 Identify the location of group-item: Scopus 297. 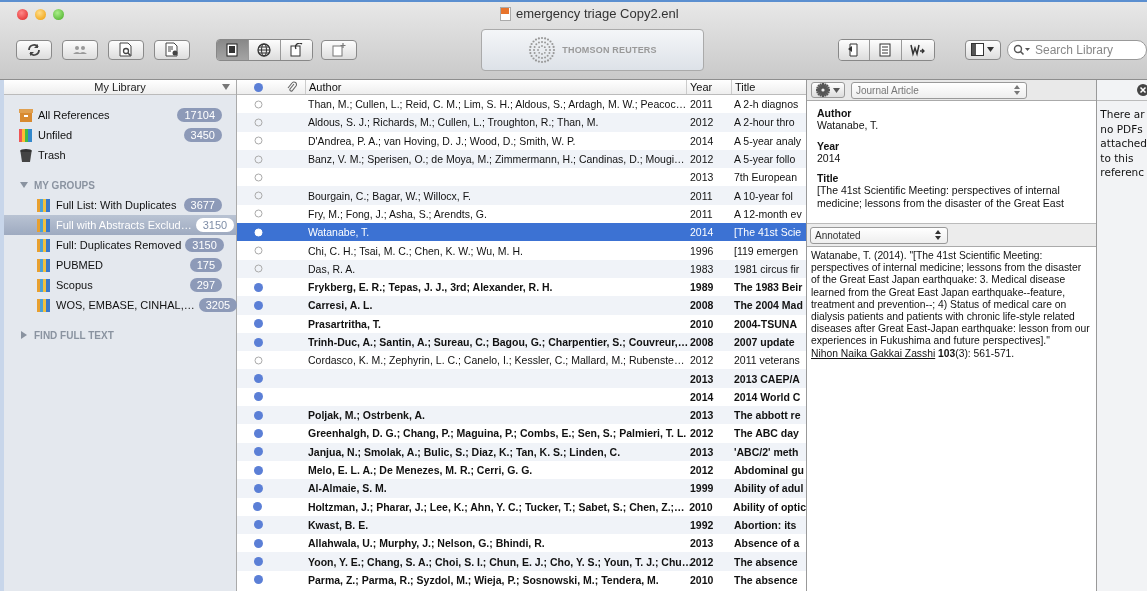
(120, 285).